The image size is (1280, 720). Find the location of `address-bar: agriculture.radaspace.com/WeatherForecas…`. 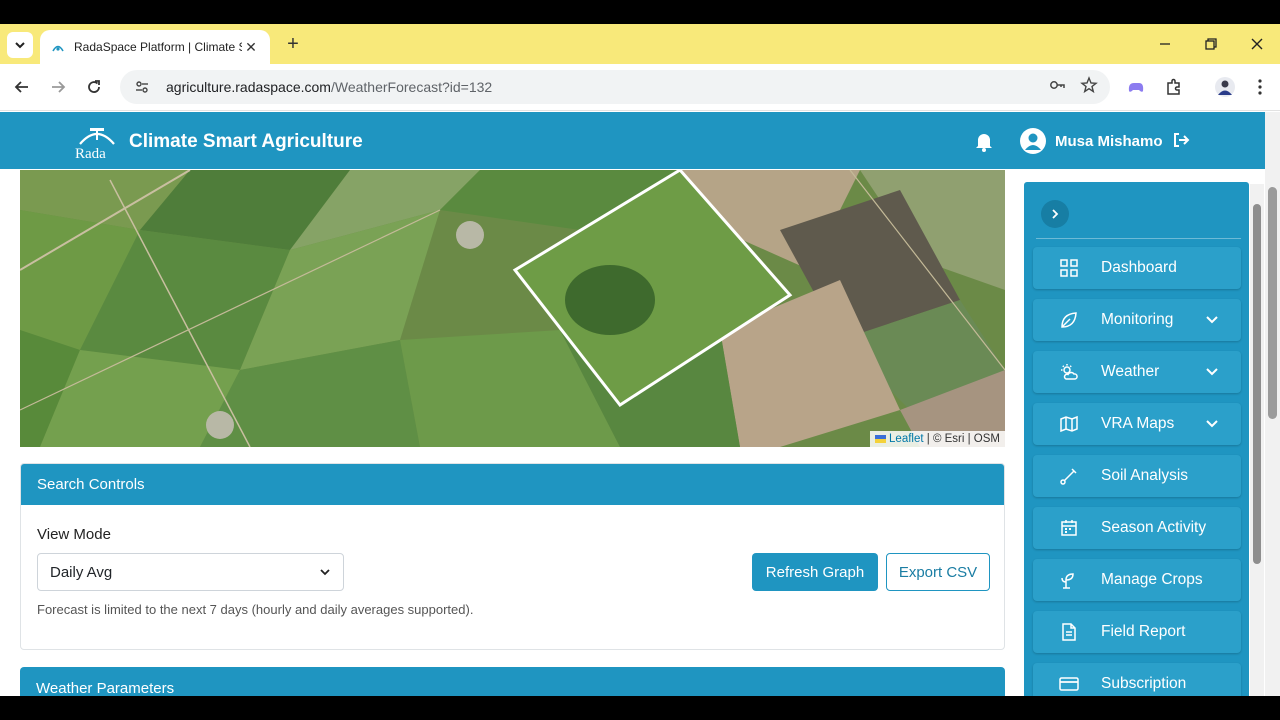

address-bar: agriculture.radaspace.com/WeatherForecas… is located at coordinates (615, 87).